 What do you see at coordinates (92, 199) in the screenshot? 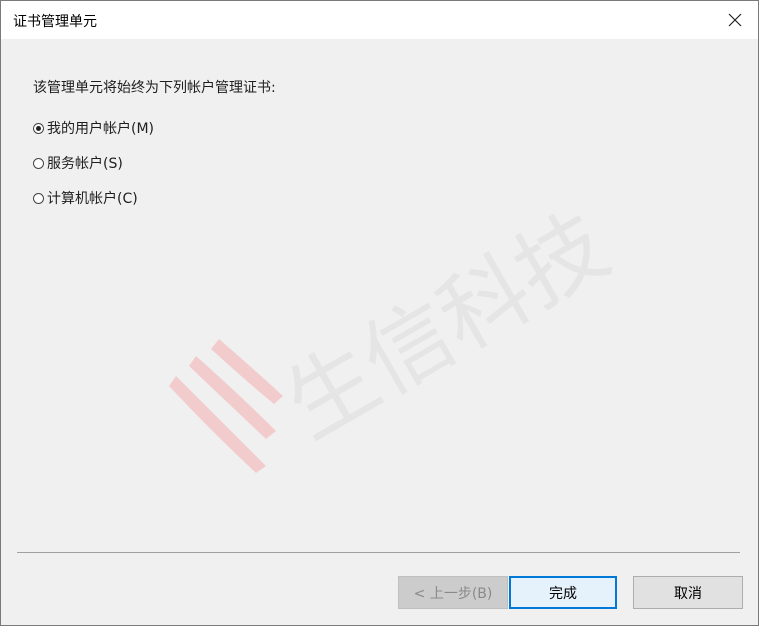
I see `radio-label: 计算机帐户(C)` at bounding box center [92, 199].